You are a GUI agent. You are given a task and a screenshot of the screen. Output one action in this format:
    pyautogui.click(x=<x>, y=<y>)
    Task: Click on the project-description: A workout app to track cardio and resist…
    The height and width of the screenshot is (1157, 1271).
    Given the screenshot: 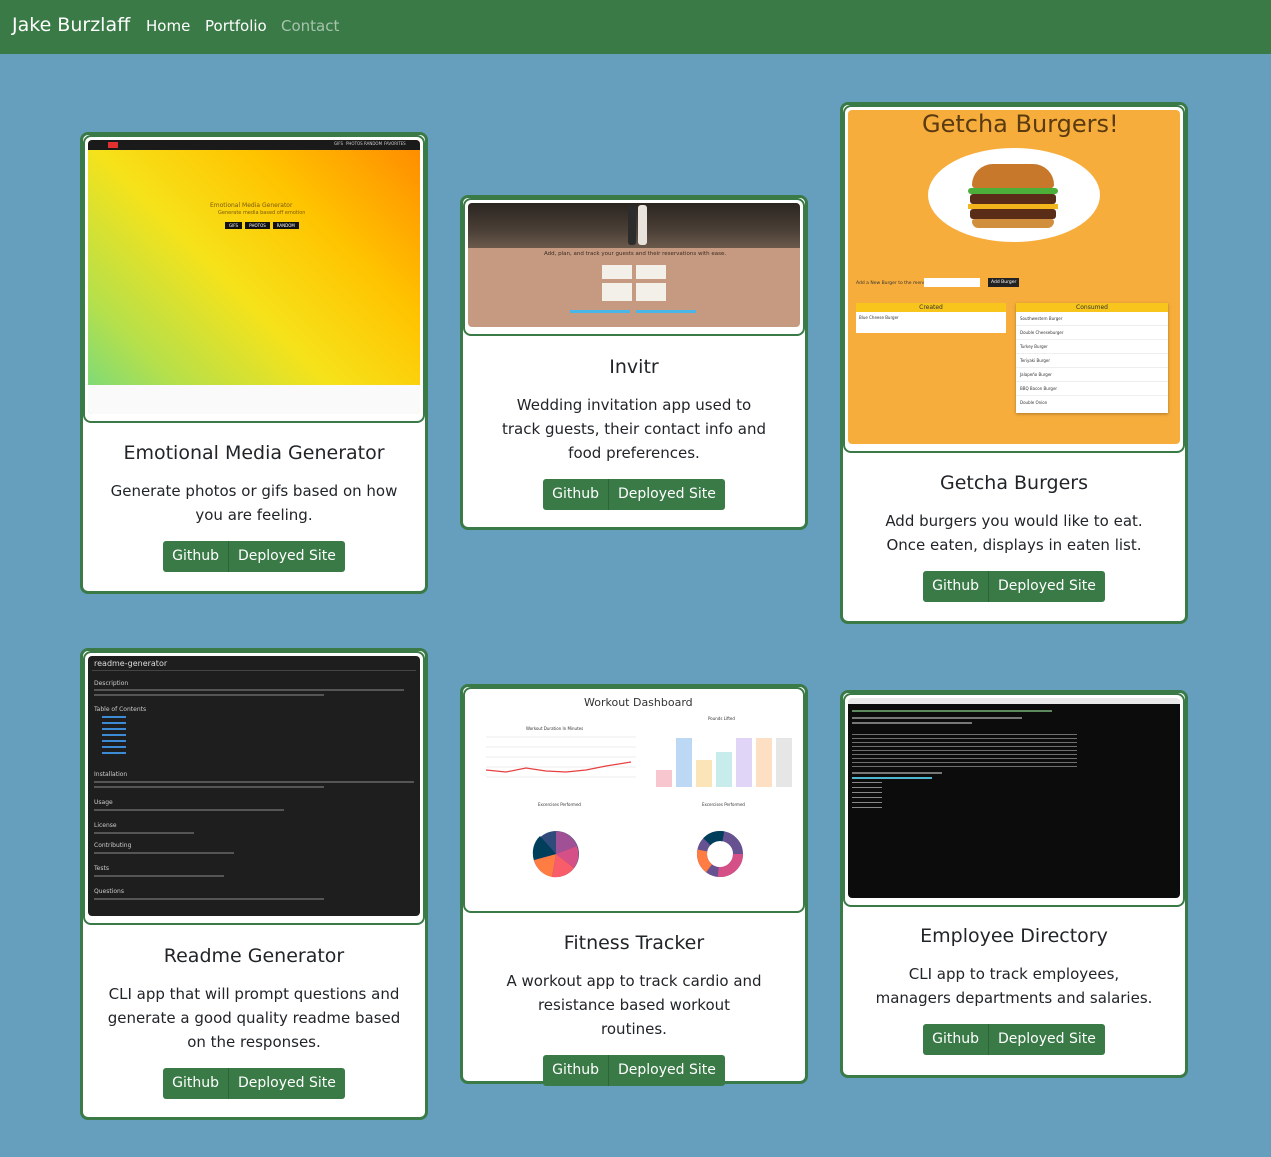 What is the action you would take?
    pyautogui.click(x=634, y=1005)
    